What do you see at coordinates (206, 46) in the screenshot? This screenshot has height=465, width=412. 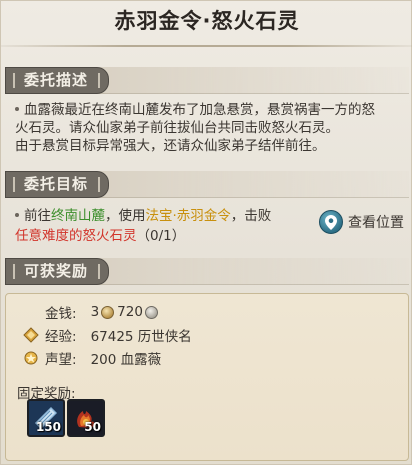 I see `title-divider` at bounding box center [206, 46].